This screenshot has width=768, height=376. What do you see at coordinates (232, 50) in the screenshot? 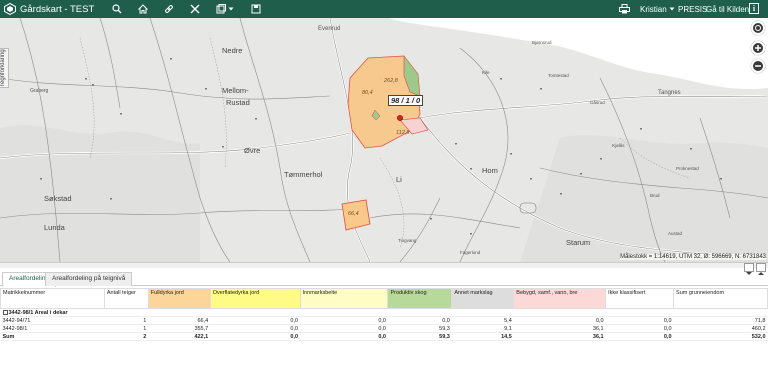
I see `place-label: Nedre` at bounding box center [232, 50].